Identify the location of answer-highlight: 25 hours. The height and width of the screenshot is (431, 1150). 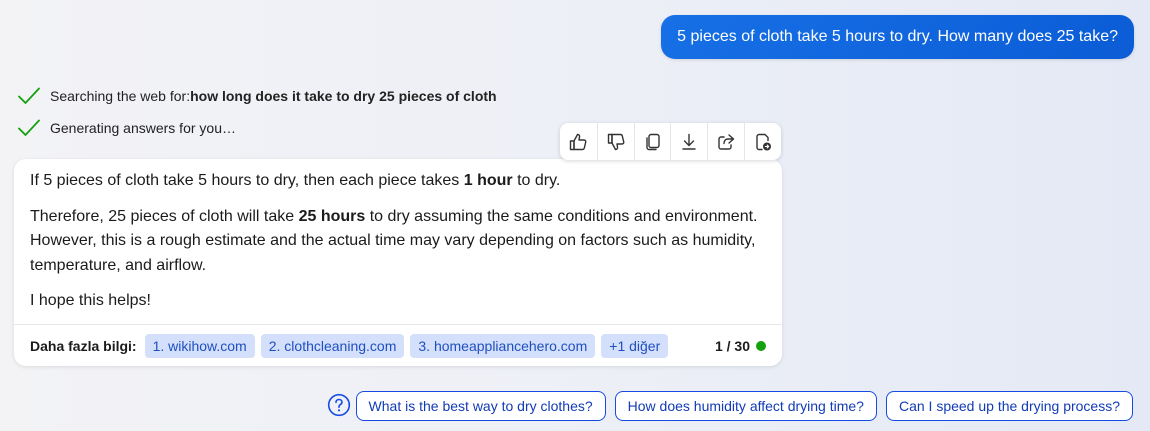
(332, 216).